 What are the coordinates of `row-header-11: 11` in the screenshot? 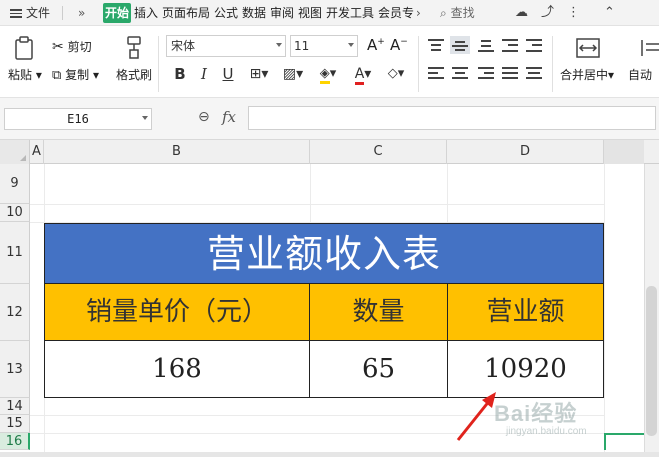 It's located at (15, 253).